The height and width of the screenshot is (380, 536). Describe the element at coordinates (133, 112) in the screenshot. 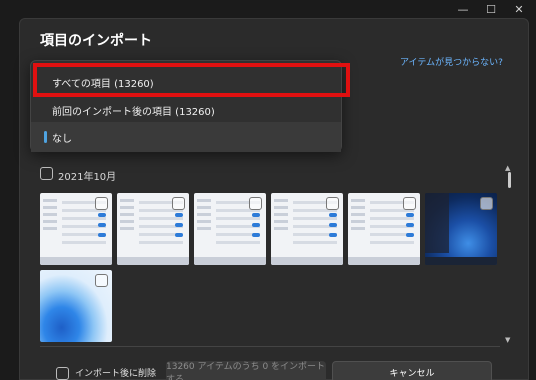

I see `dropdown-item-label: 前回のインポート後の項目 (13260)` at that location.